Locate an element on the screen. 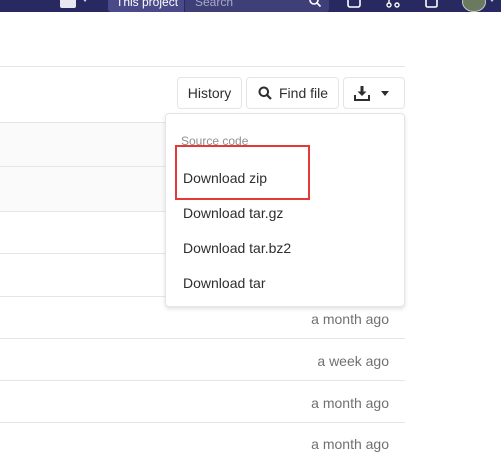 The image size is (501, 452). top-navbar: This project Search is located at coordinates (250, 6).